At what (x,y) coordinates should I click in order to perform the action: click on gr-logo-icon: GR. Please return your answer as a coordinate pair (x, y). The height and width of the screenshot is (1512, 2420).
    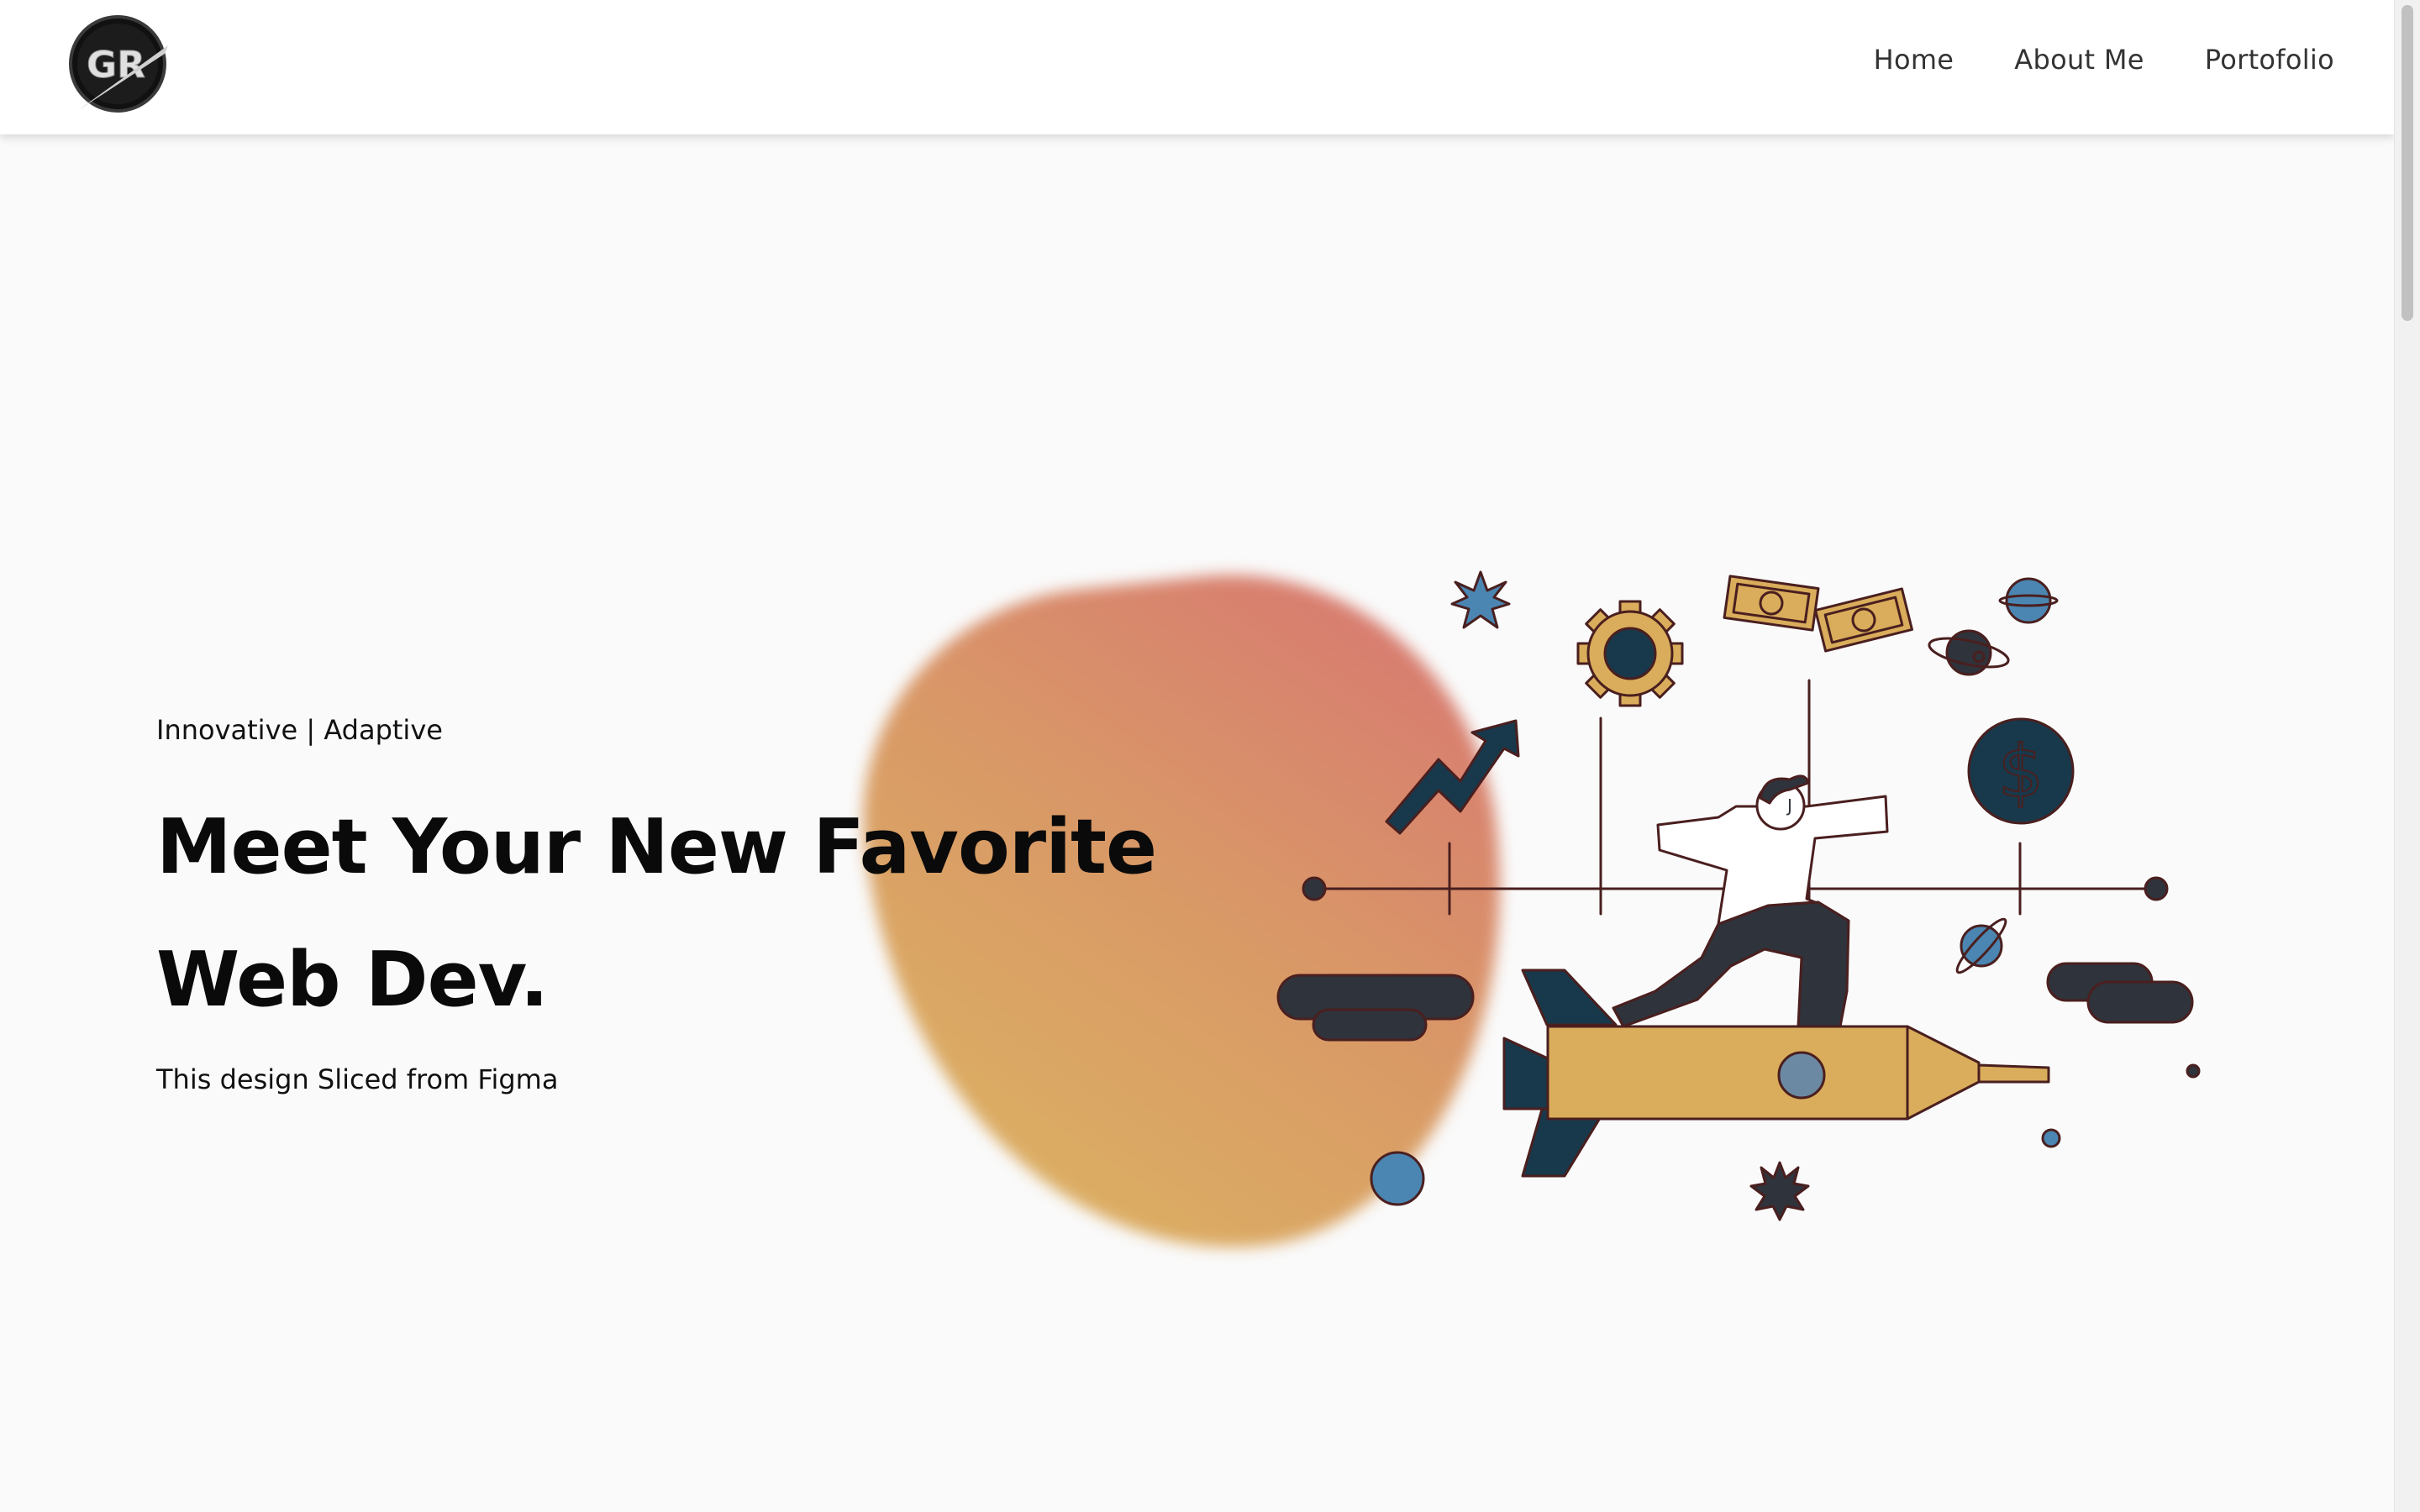
    Looking at the image, I should click on (119, 64).